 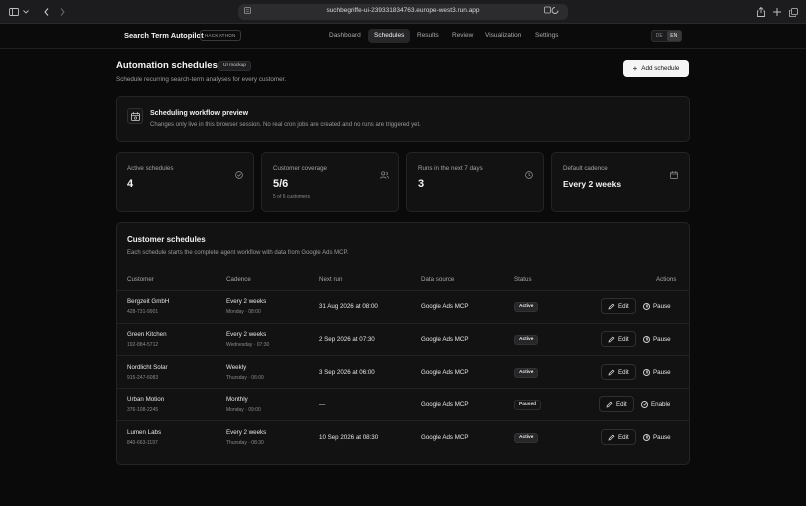 I want to click on new-tab-icon, so click(x=777, y=12).